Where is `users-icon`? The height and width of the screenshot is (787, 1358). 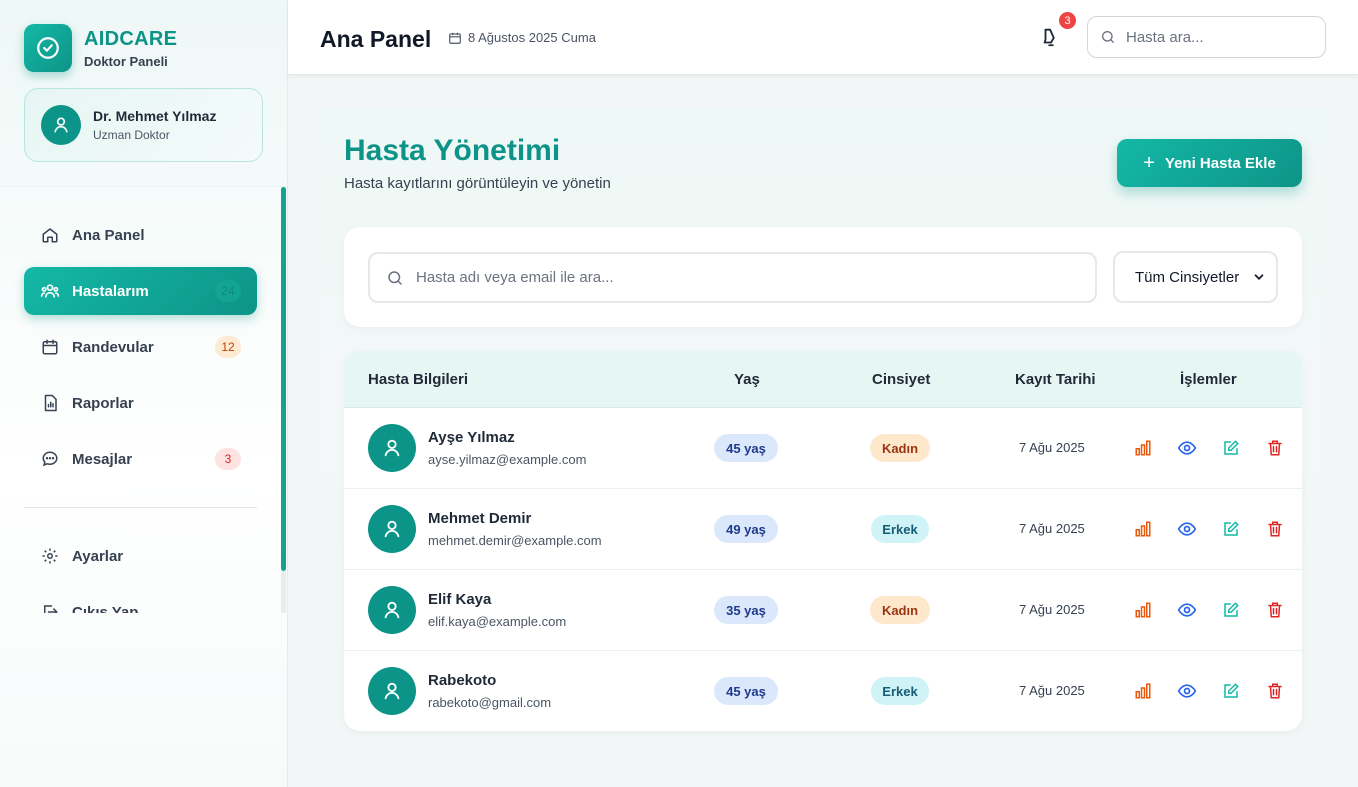 users-icon is located at coordinates (50, 291).